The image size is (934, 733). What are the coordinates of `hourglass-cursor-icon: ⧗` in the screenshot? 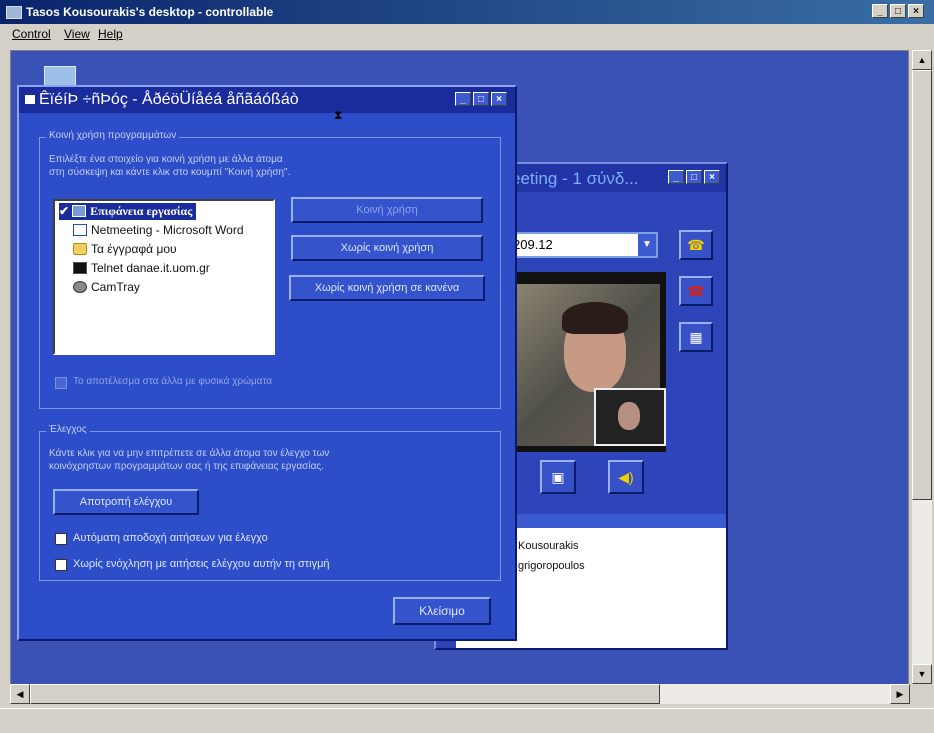 It's located at (338, 115).